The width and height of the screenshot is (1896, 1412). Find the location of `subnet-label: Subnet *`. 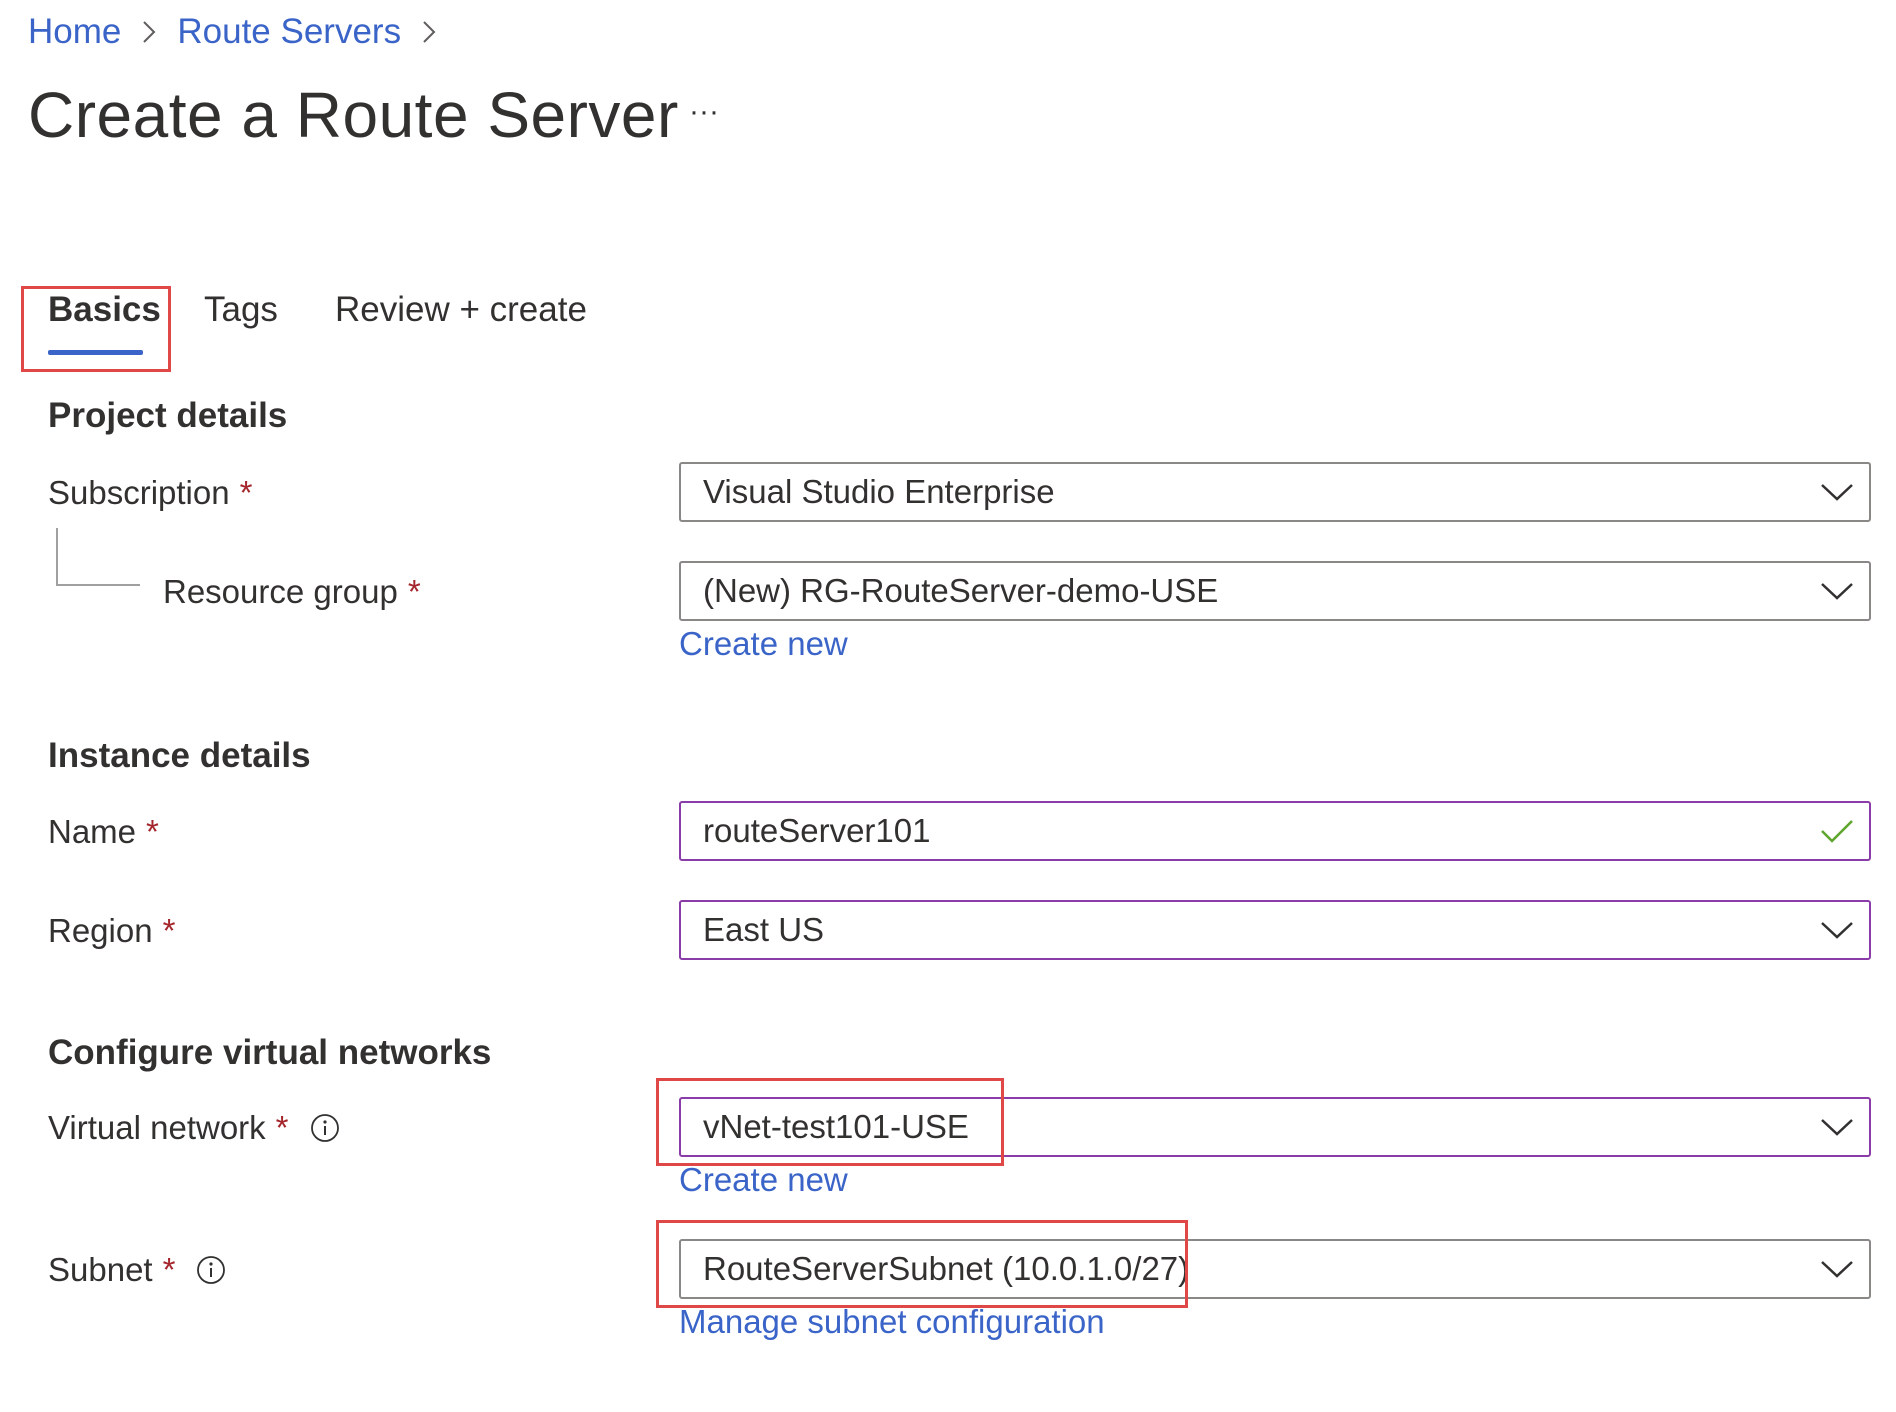

subnet-label: Subnet * is located at coordinates (137, 1270).